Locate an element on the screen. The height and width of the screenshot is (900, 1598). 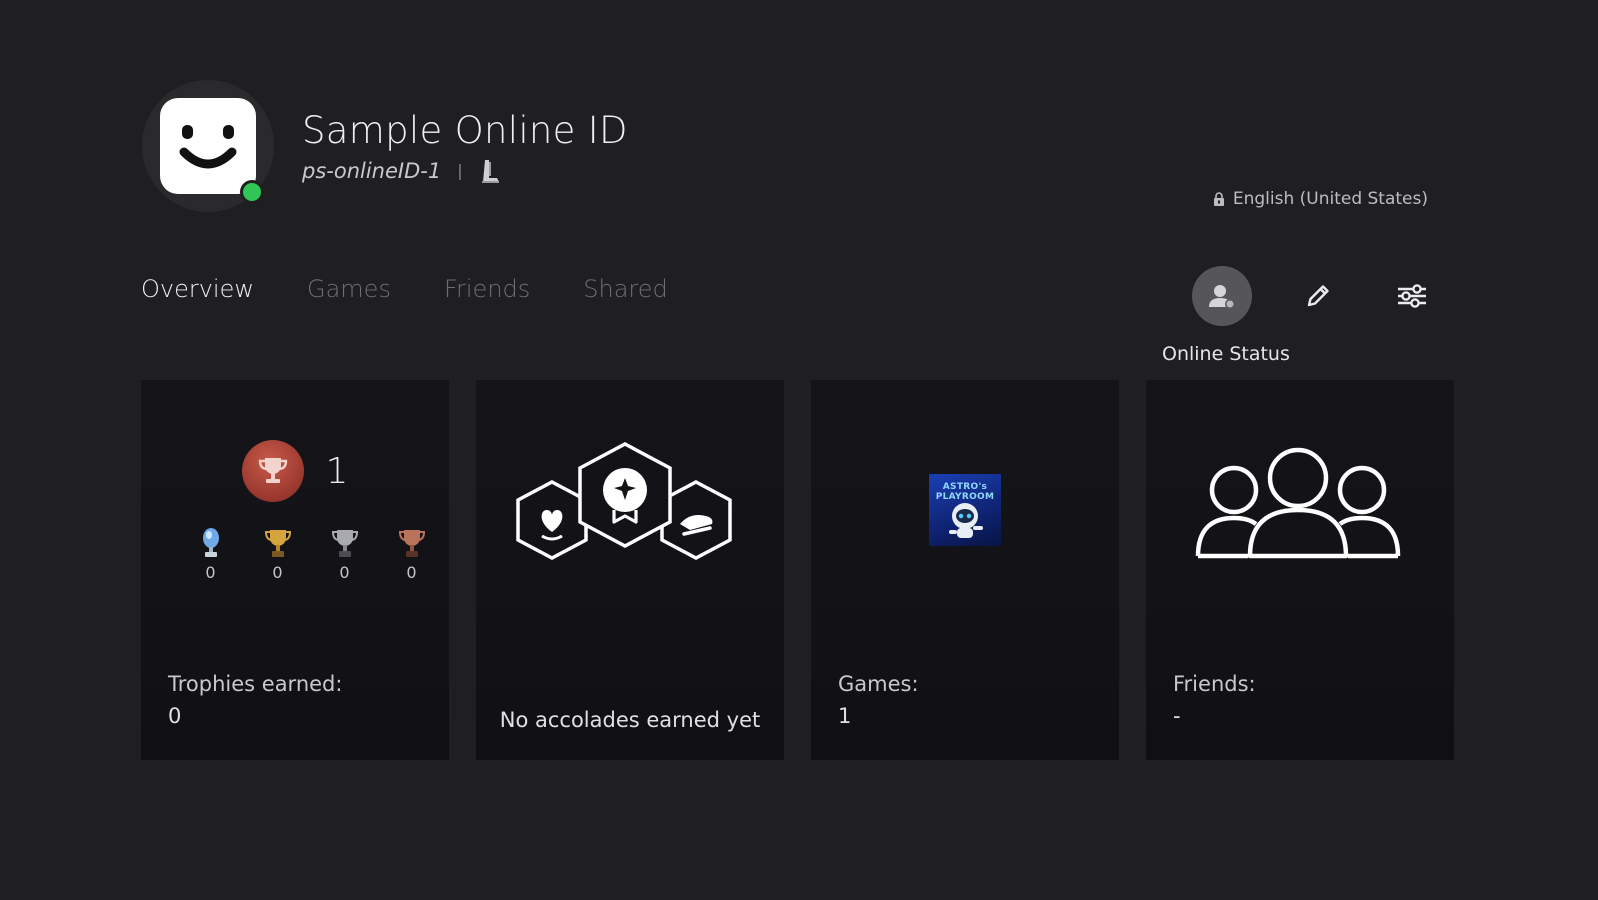
games-count: 1 is located at coordinates (845, 716).